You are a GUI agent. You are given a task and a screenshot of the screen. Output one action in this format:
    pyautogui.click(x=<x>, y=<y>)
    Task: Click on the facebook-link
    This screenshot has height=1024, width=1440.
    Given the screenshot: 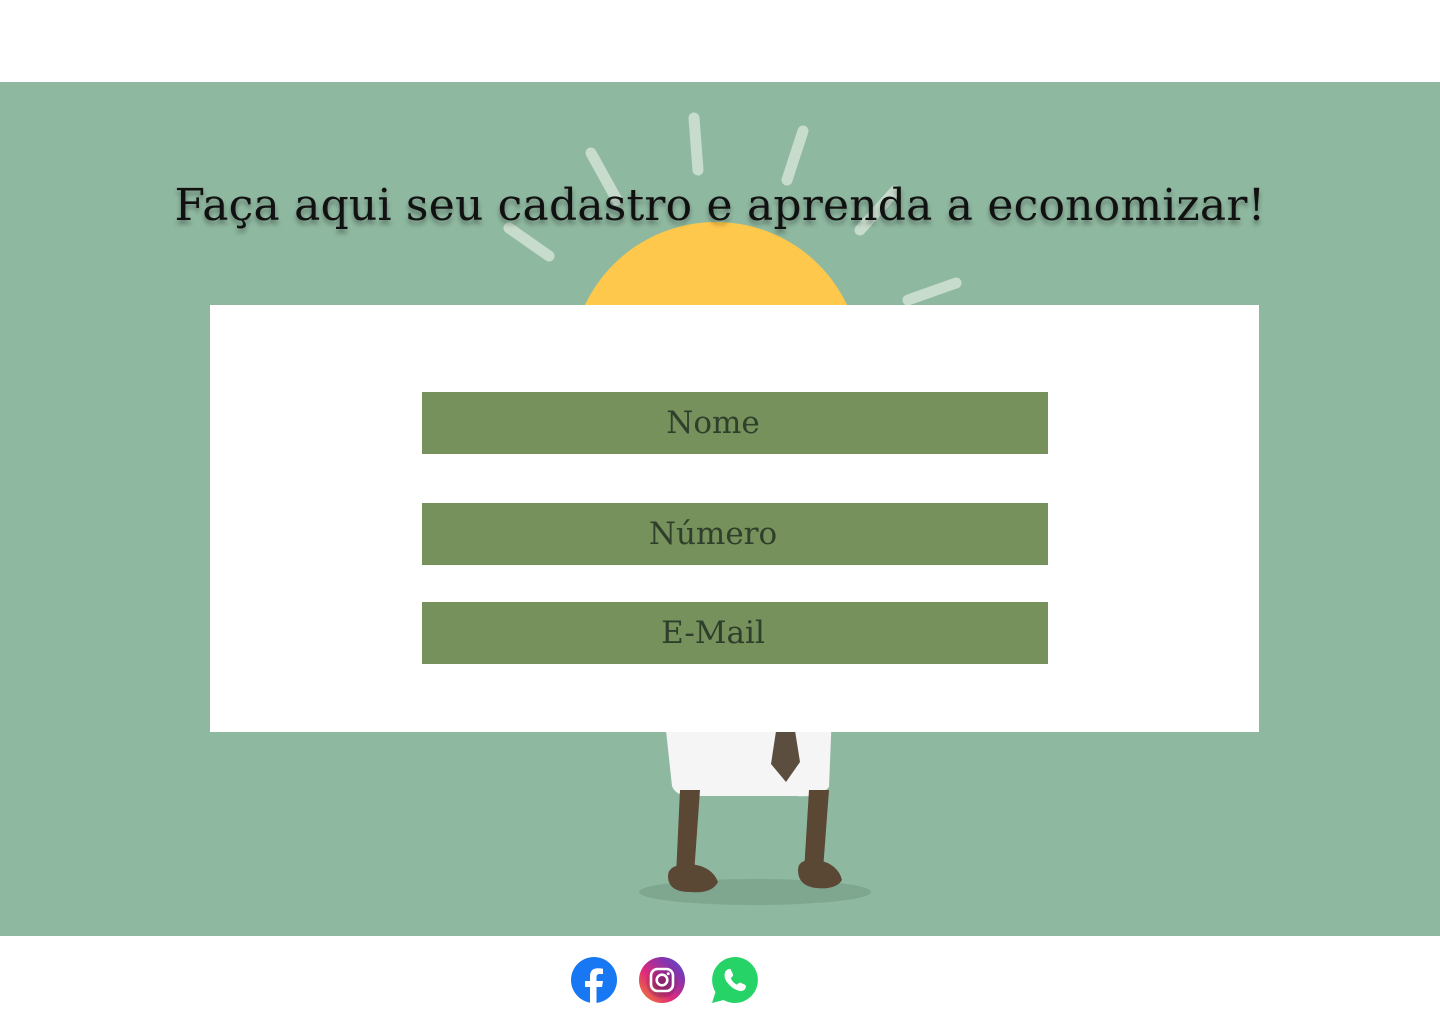 What is the action you would take?
    pyautogui.click(x=594, y=980)
    